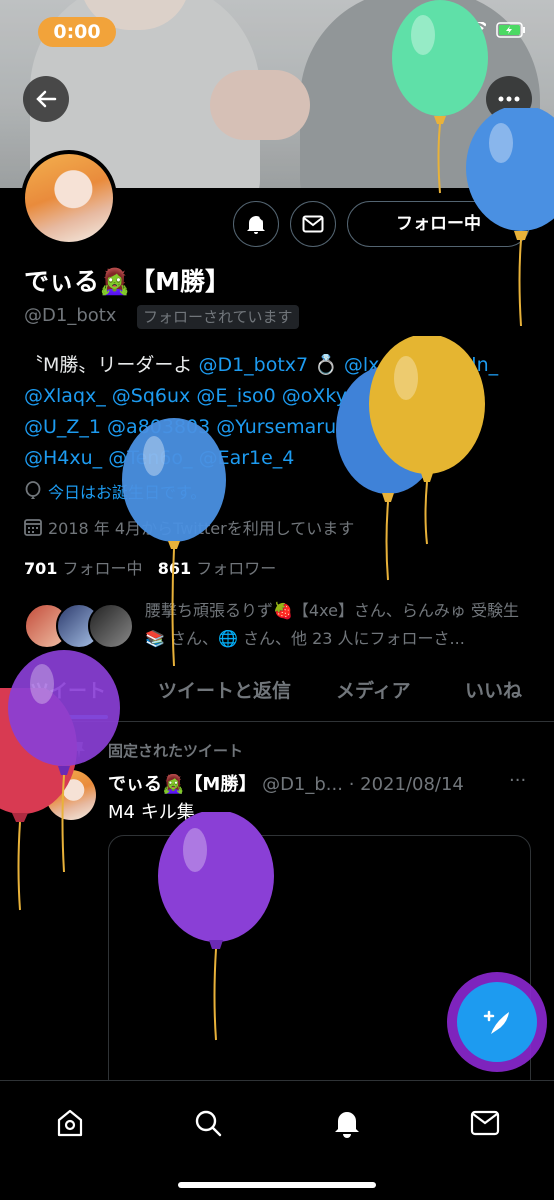 The image size is (554, 1200). Describe the element at coordinates (79, 750) in the screenshot. I see `pin-icon` at that location.